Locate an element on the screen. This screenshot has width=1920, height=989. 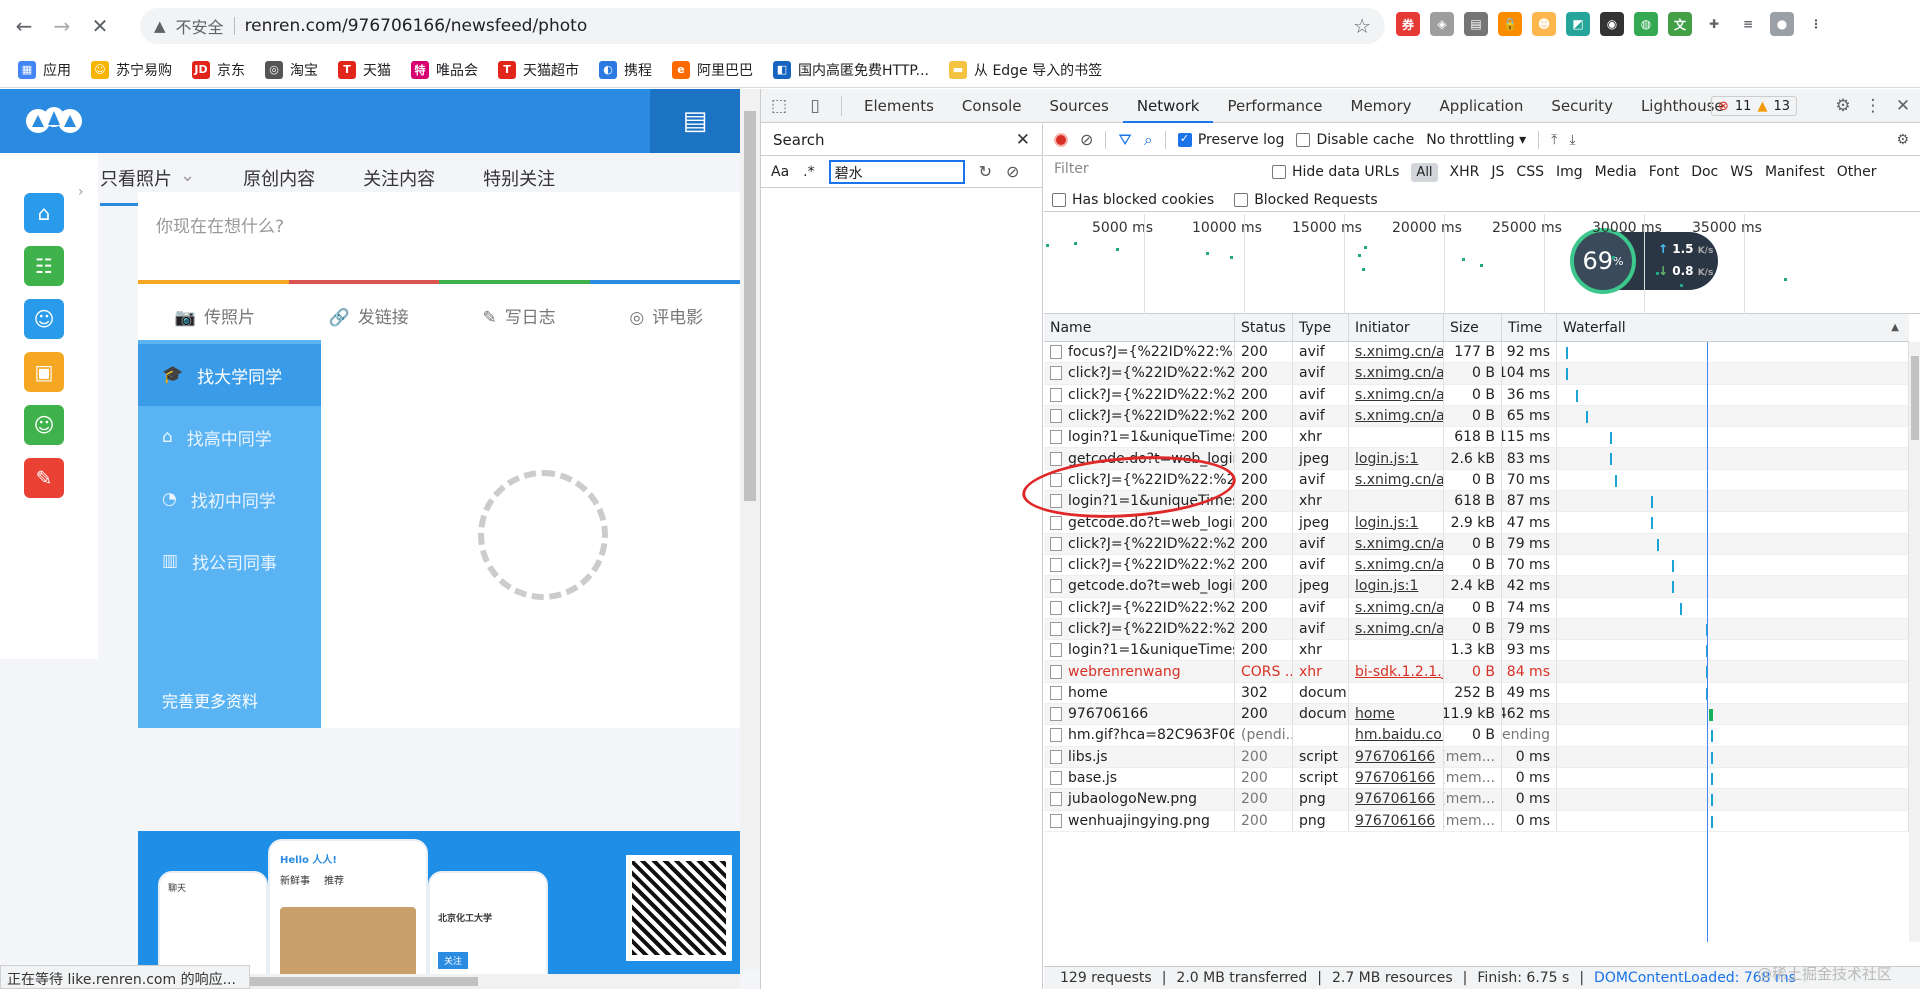
find-friends-item: ▥ 找公司同事 is located at coordinates (229, 561).